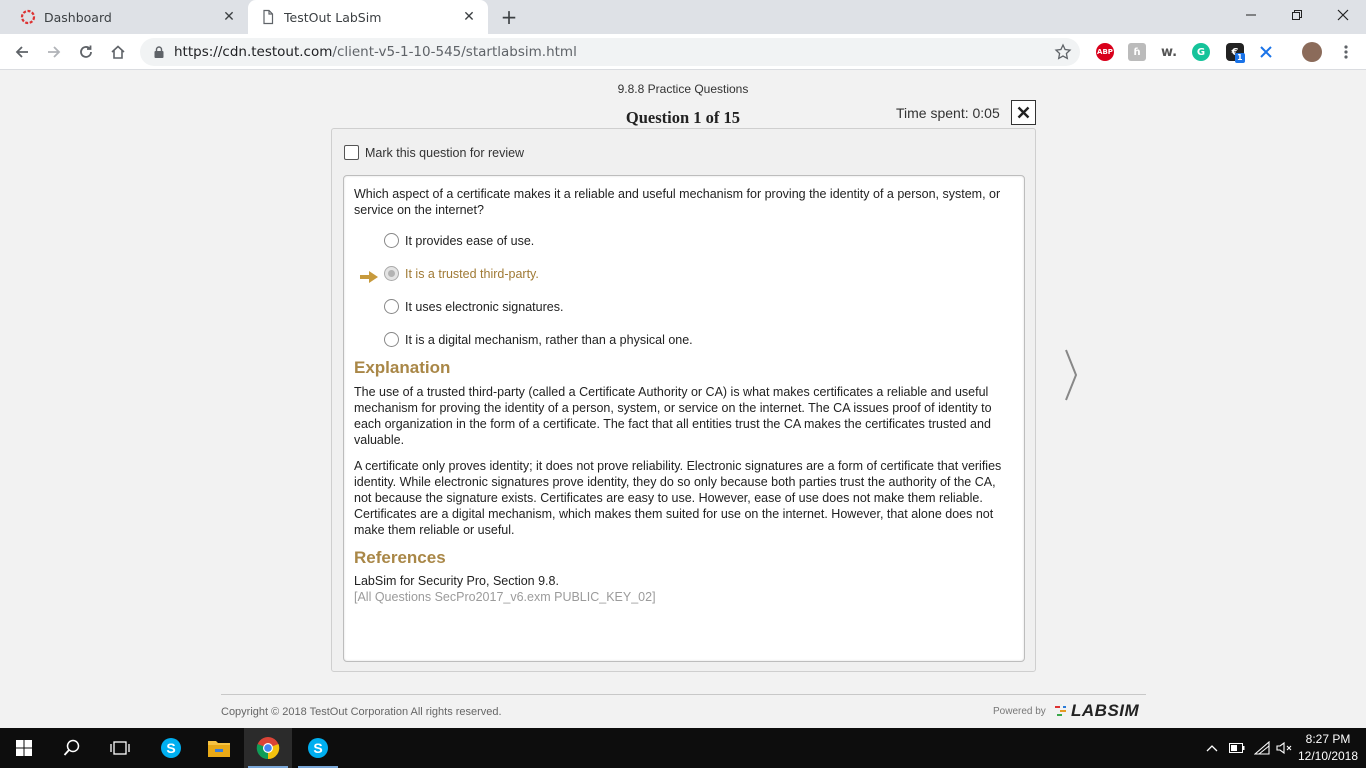 The image size is (1366, 768). What do you see at coordinates (369, 277) in the screenshot?
I see `correct-answer-arrow-icon` at bounding box center [369, 277].